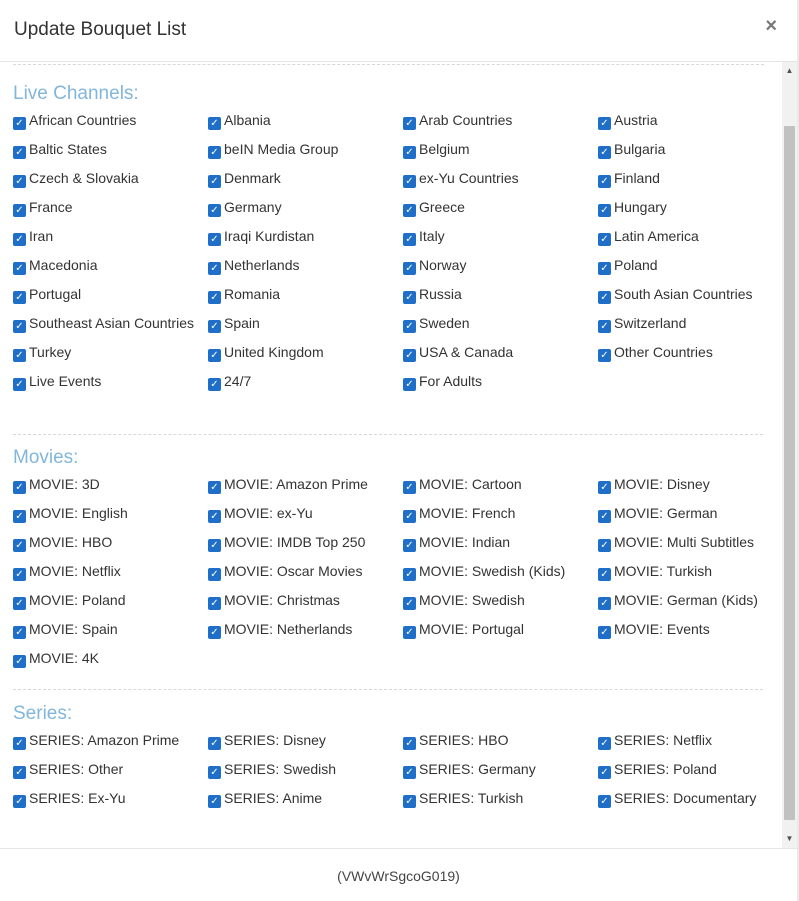 The height and width of the screenshot is (901, 799). What do you see at coordinates (500, 385) in the screenshot?
I see `bouquet-checkbox-item: ✓ For Adults` at bounding box center [500, 385].